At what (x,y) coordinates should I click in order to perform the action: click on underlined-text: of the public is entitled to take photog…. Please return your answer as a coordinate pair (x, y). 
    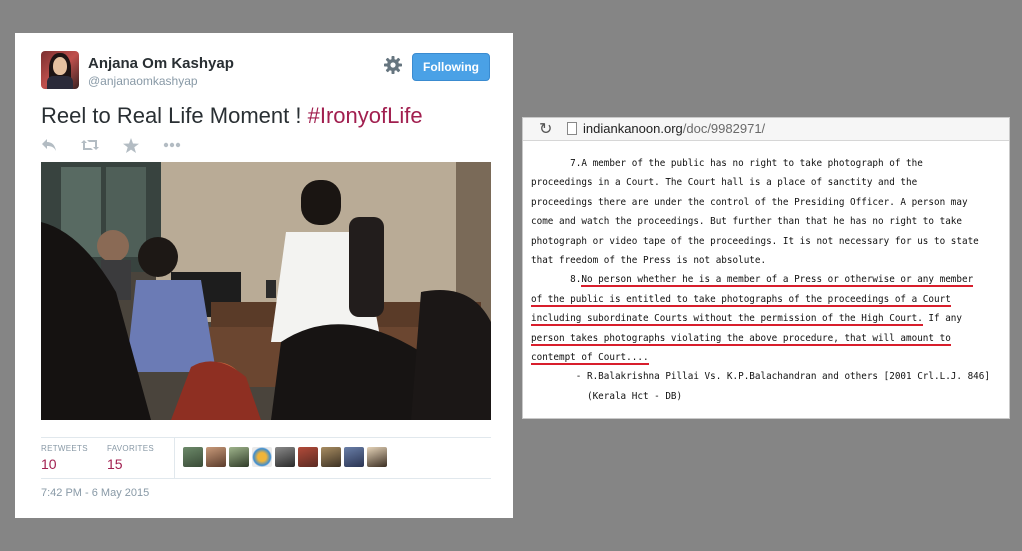
    Looking at the image, I should click on (741, 300).